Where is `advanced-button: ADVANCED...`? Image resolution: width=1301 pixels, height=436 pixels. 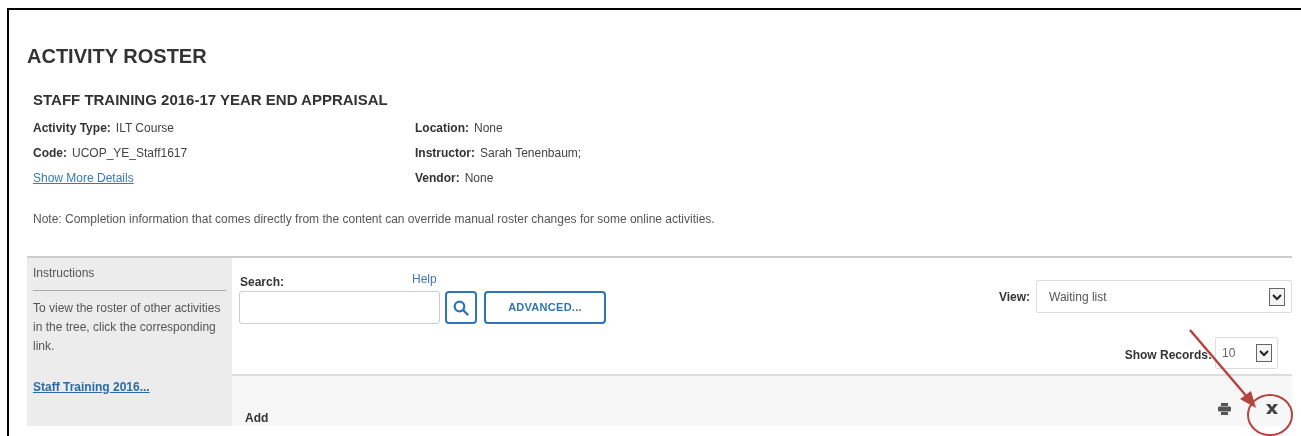
advanced-button: ADVANCED... is located at coordinates (545, 307).